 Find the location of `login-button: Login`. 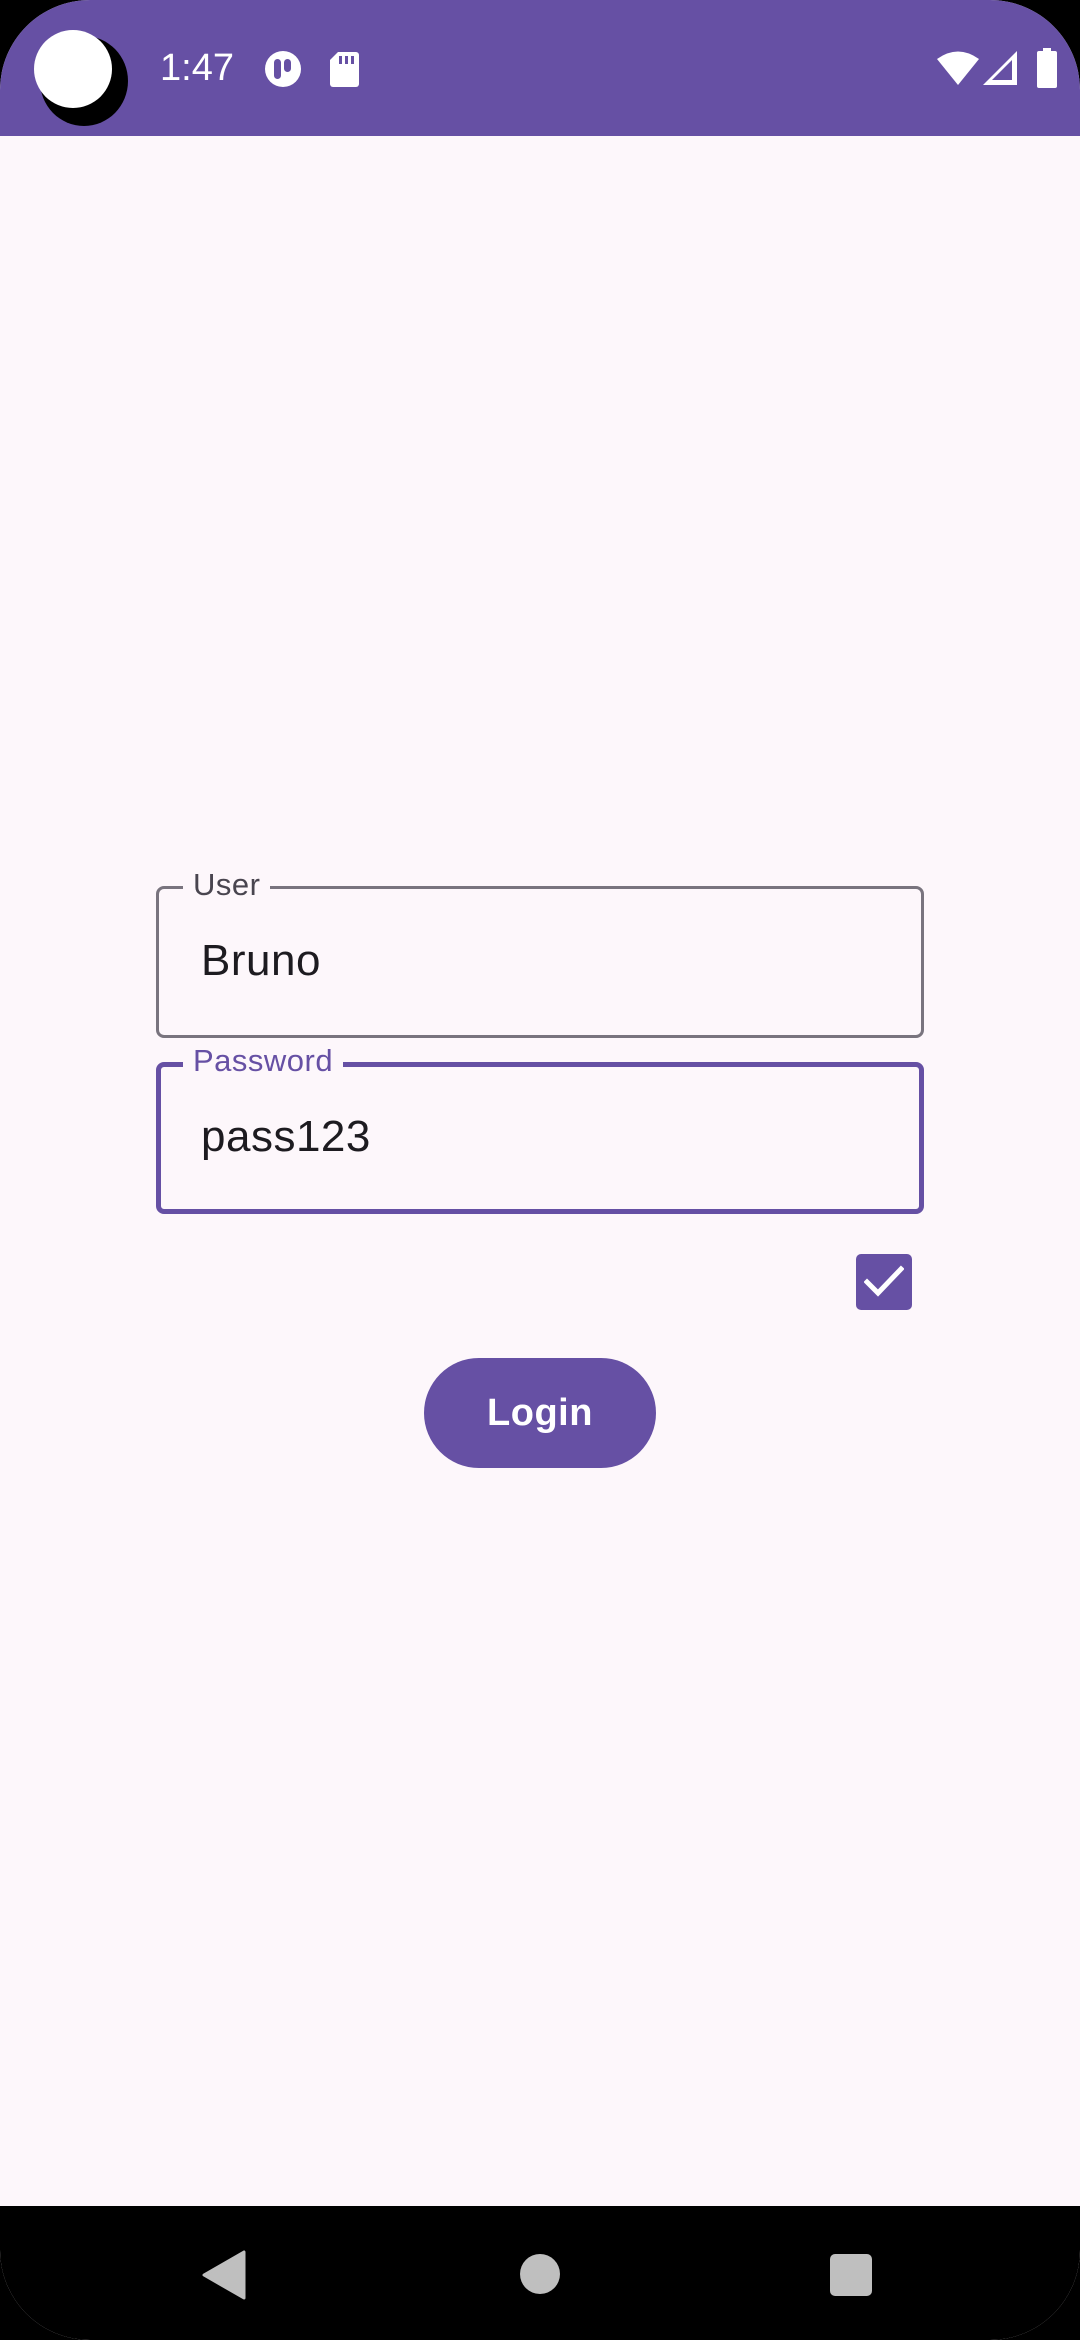

login-button: Login is located at coordinates (540, 1413).